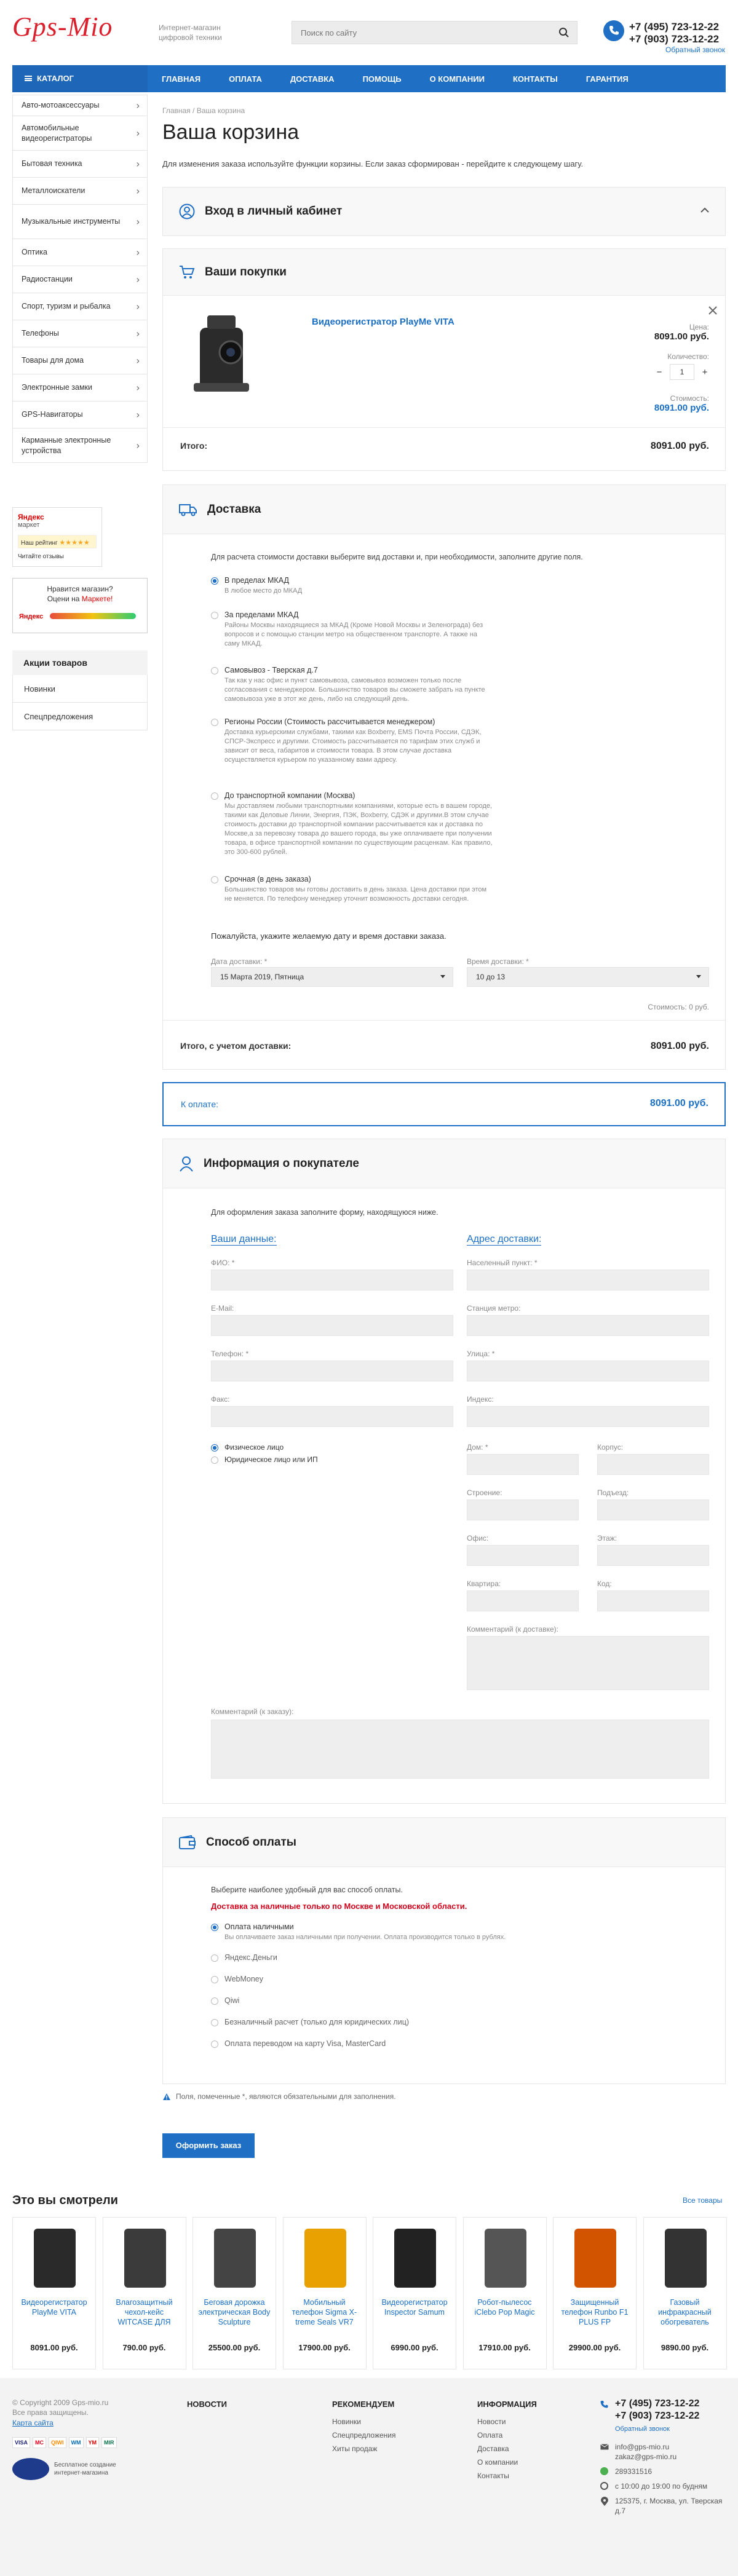  I want to click on footer-phone-1: +7 (495) 723-12-22, so click(672, 2404).